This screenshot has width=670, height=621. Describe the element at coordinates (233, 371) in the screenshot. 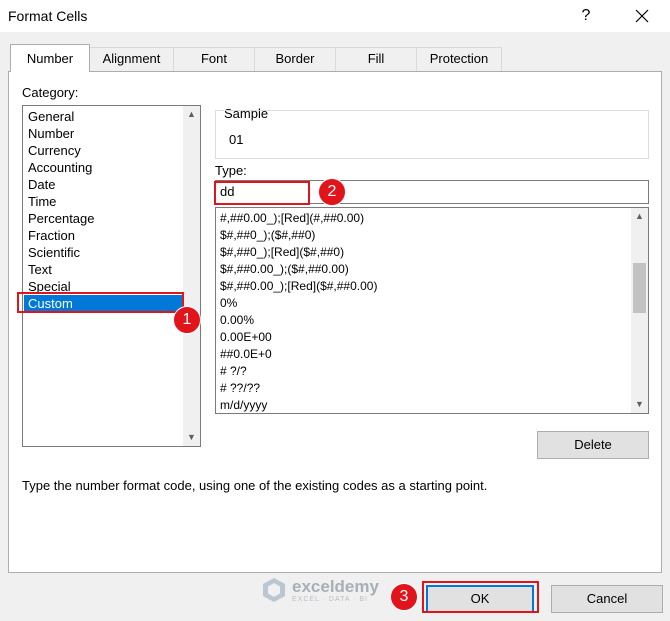

I see `format-item: # ?/?` at that location.